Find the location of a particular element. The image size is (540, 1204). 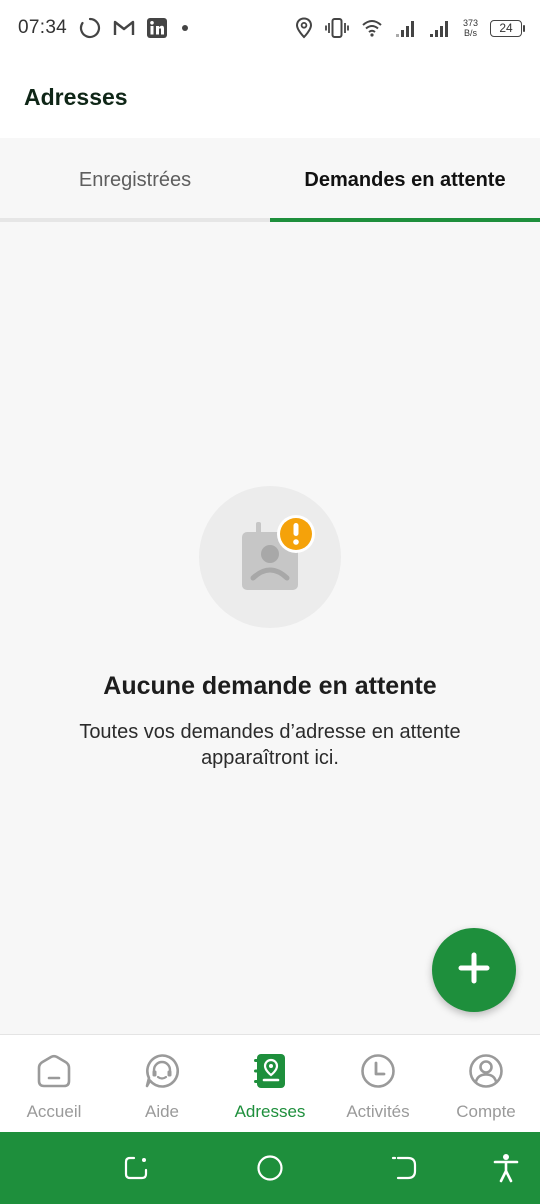

tab-label: Demandes en attente is located at coordinates (405, 179).